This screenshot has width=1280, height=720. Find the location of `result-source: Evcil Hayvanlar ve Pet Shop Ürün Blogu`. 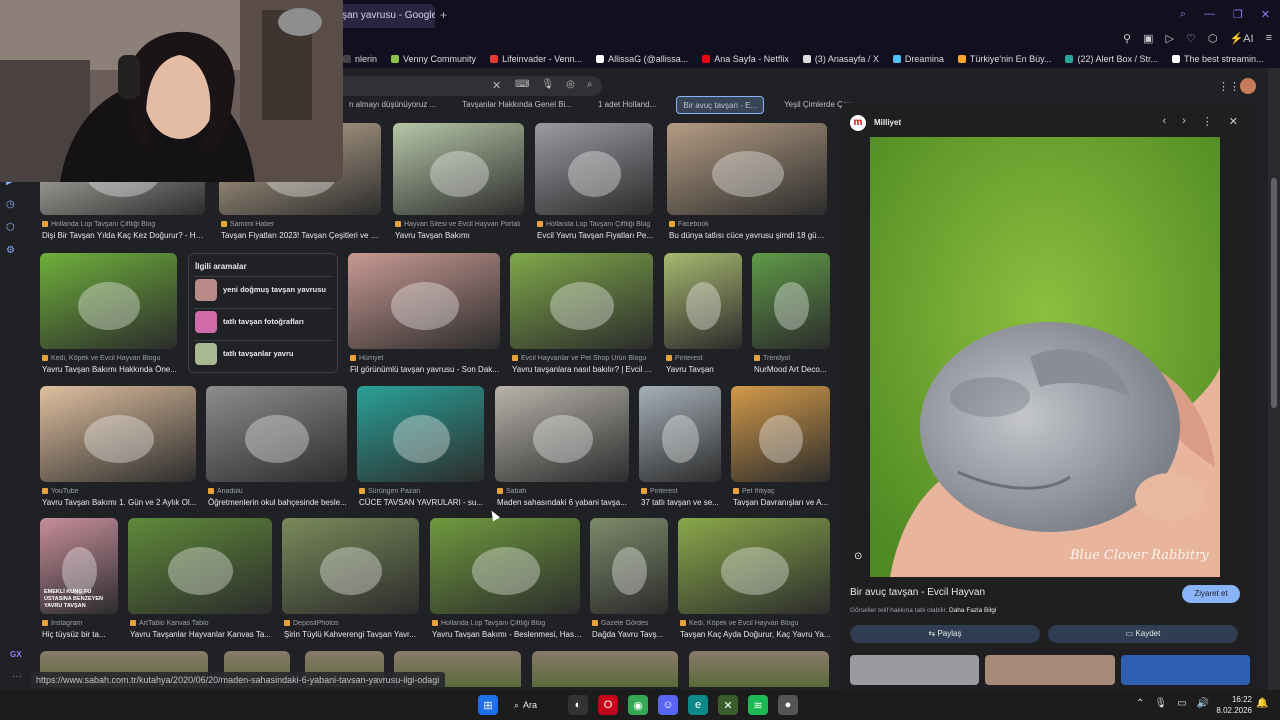

result-source: Evcil Hayvanlar ve Pet Shop Ürün Blogu is located at coordinates (583, 358).